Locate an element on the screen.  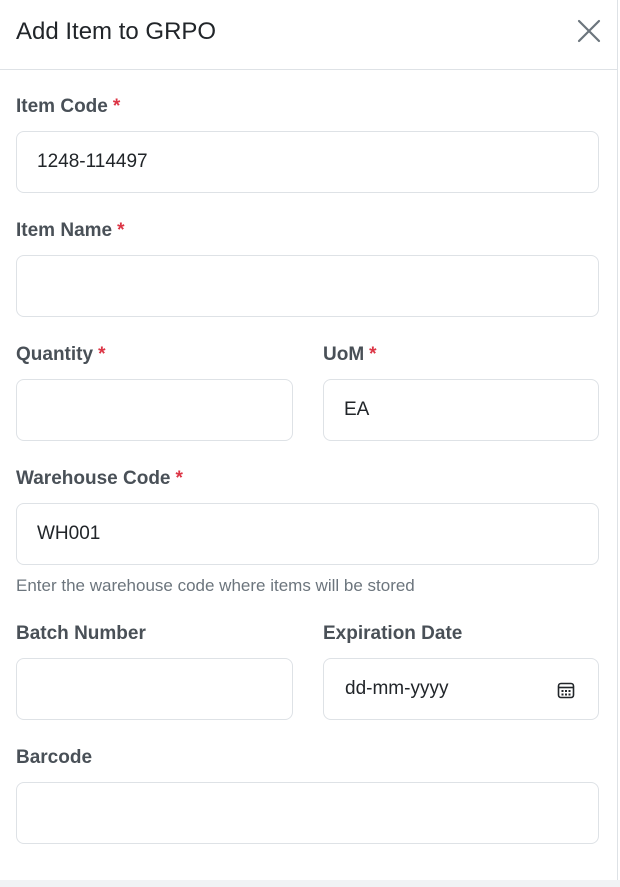
batch-number-label: Batch Number is located at coordinates (81, 634).